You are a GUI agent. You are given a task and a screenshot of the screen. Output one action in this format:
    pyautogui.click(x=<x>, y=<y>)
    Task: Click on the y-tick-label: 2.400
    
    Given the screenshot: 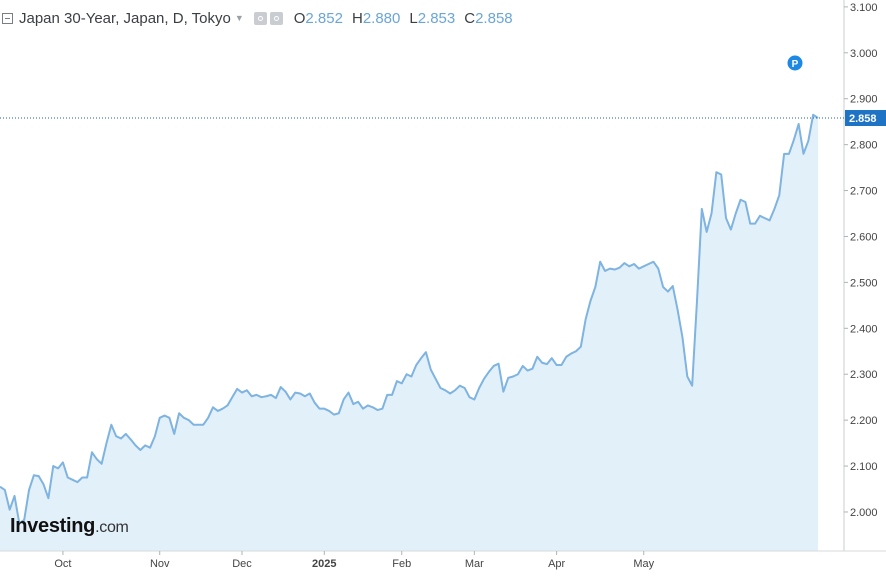 What is the action you would take?
    pyautogui.click(x=864, y=329)
    